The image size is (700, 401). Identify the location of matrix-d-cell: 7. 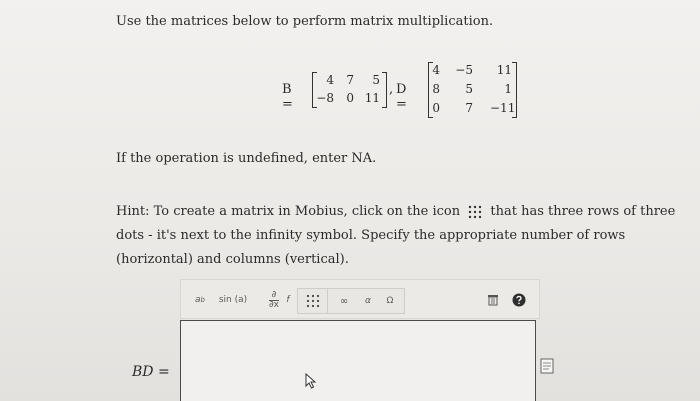
(469, 108).